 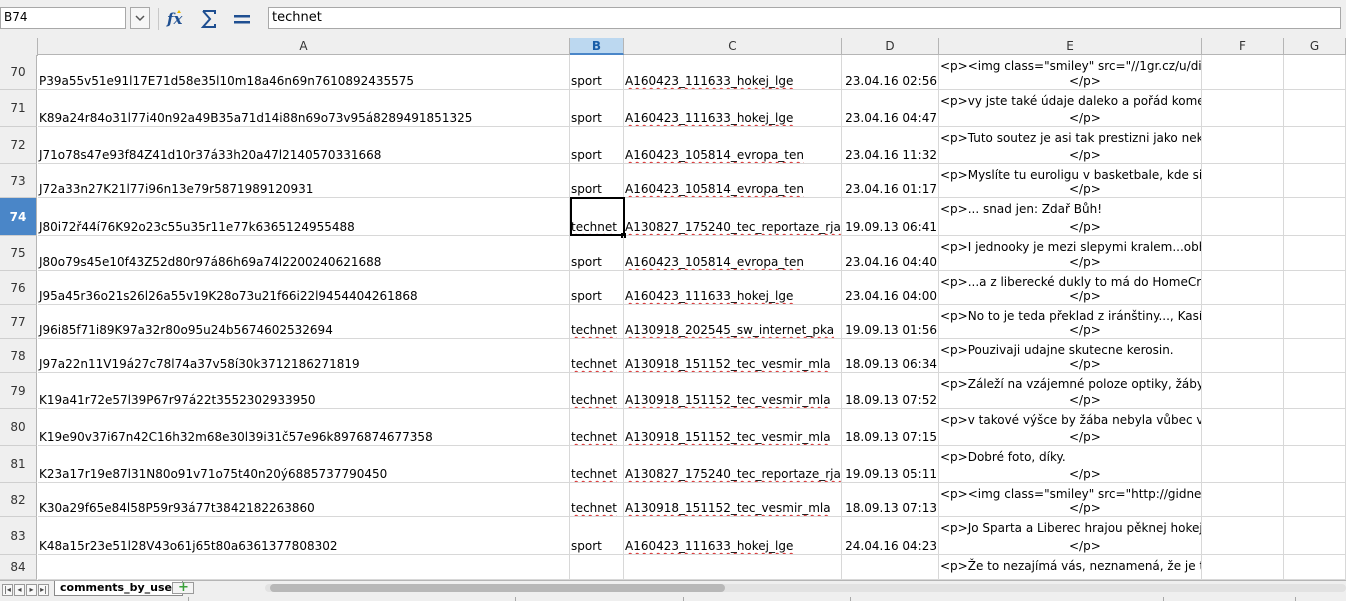 What do you see at coordinates (1243, 216) in the screenshot?
I see `cell-f74` at bounding box center [1243, 216].